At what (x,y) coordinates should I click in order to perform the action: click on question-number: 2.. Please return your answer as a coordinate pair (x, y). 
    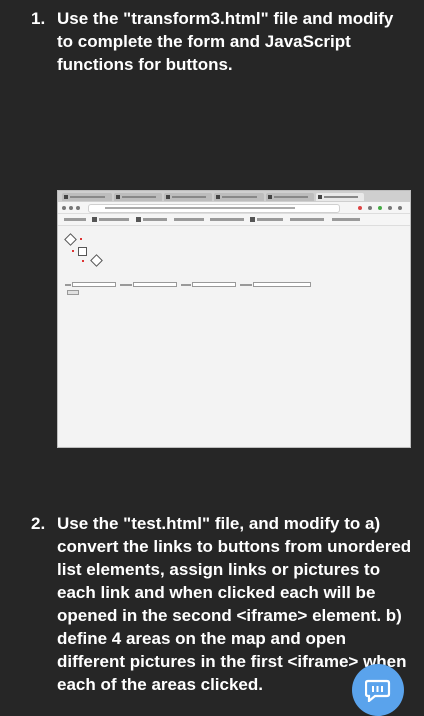
    Looking at the image, I should click on (38, 523).